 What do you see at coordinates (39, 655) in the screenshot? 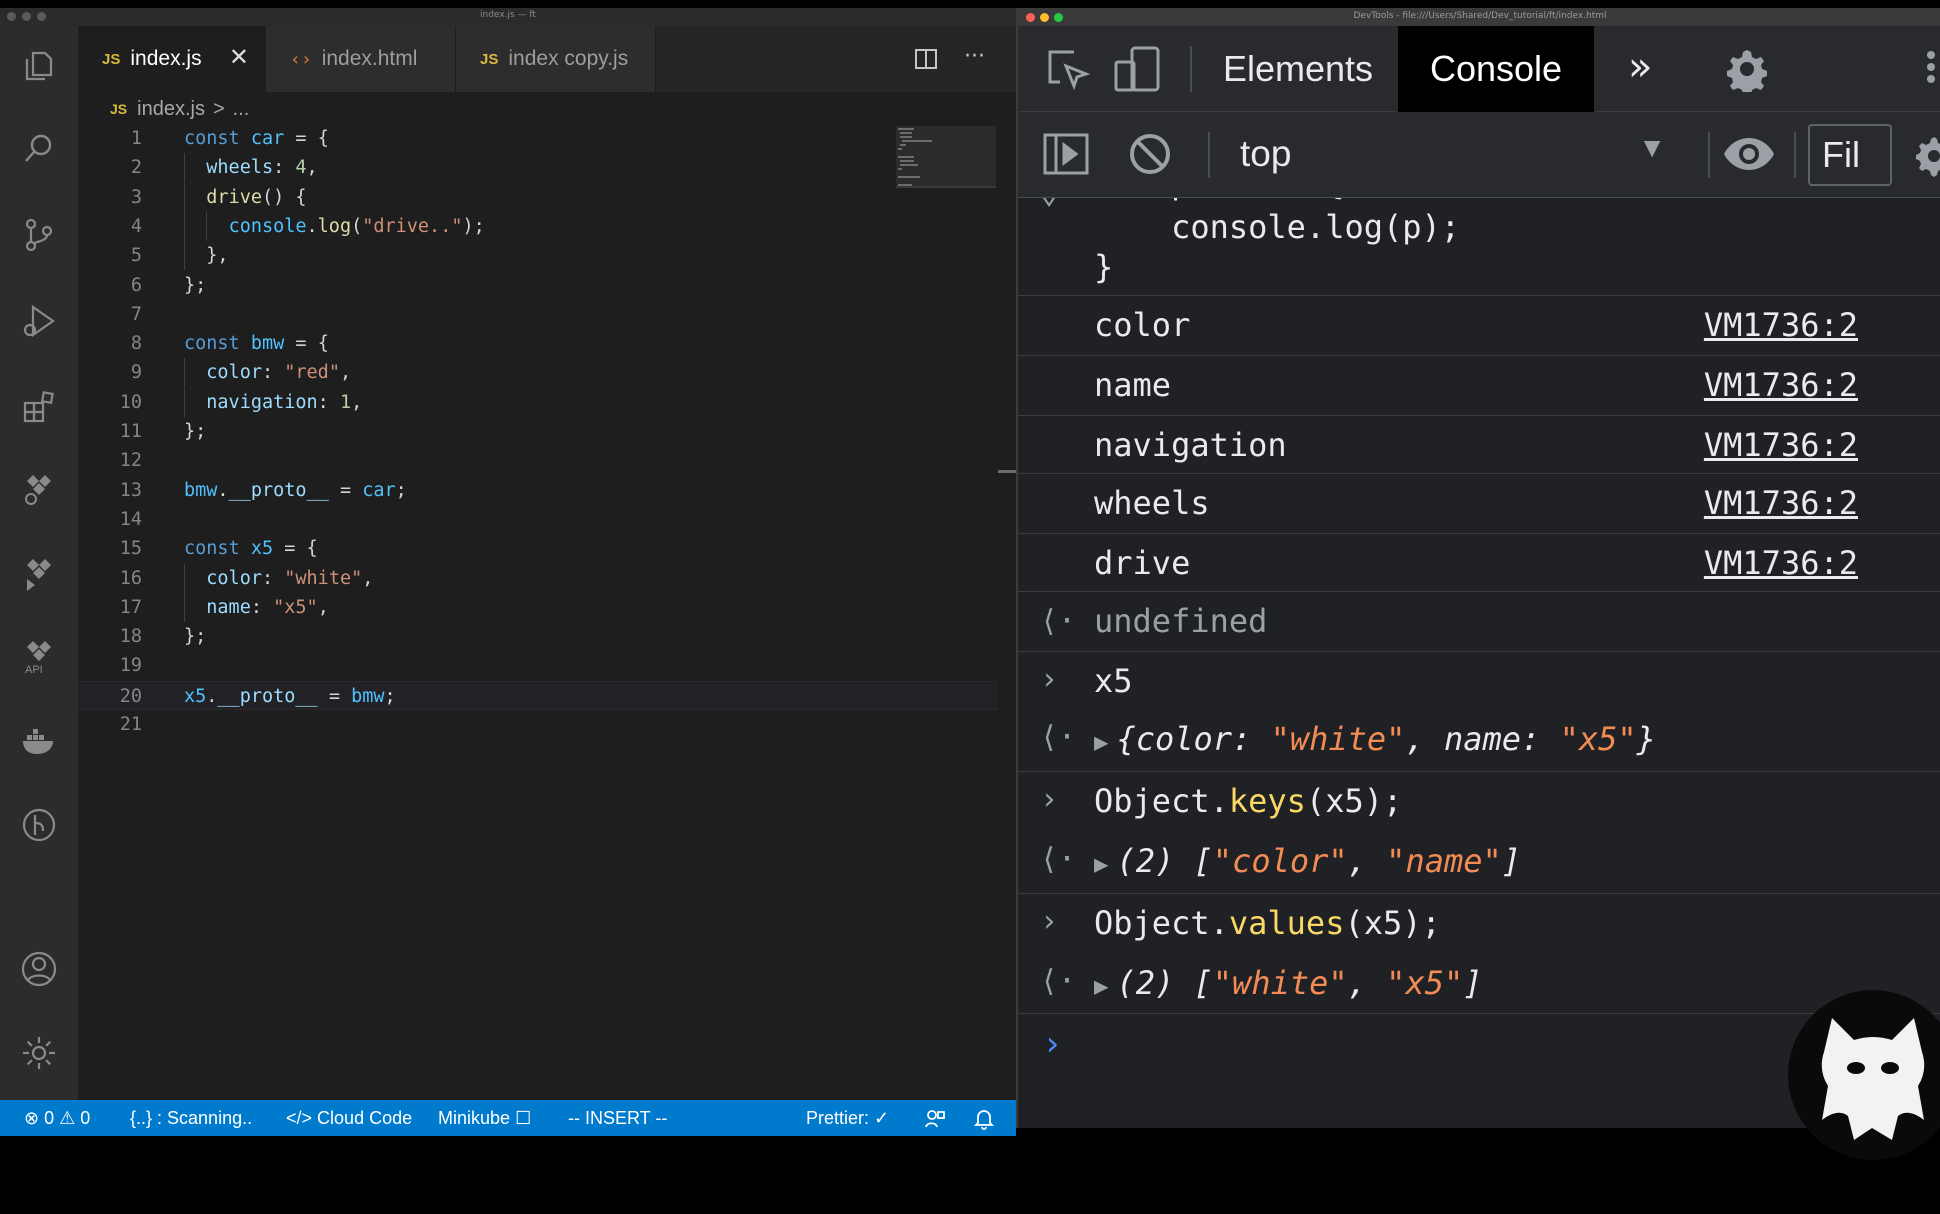
I see `cloud-api-icon: API` at bounding box center [39, 655].